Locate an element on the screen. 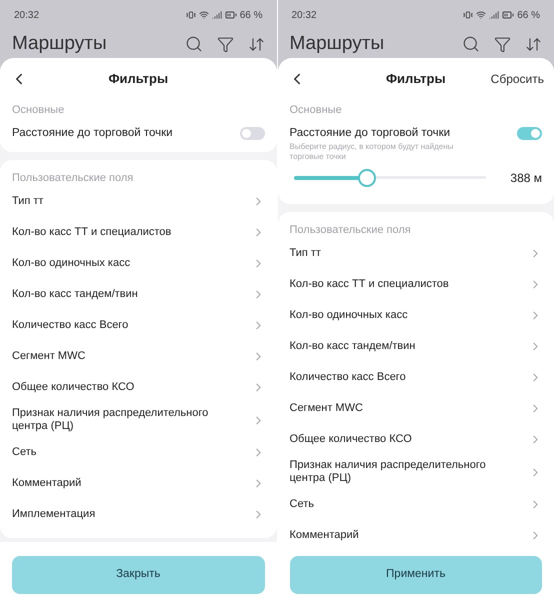  radius-slider is located at coordinates (390, 178).